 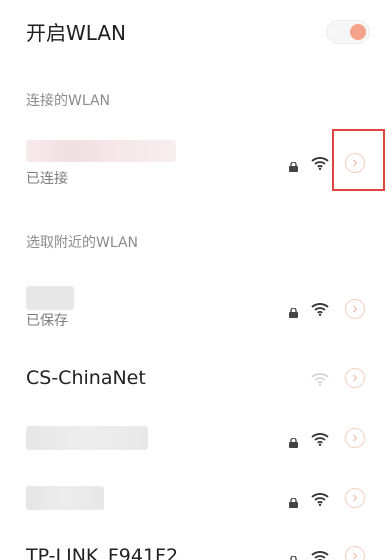 I want to click on connection-status: 已连接, so click(x=47, y=179).